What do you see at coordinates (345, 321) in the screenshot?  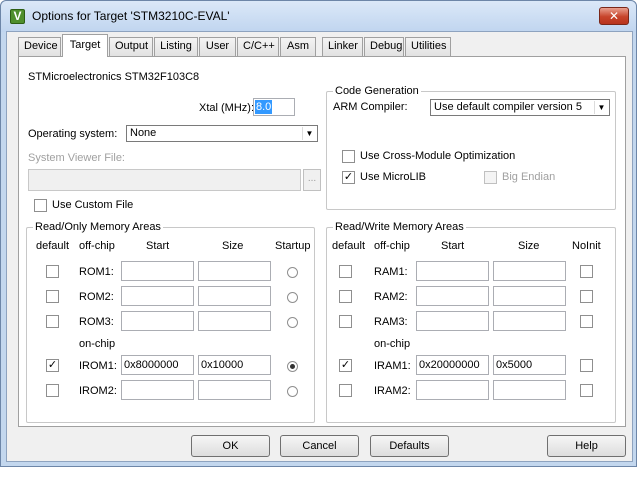 I see `ram3-default-checkbox` at bounding box center [345, 321].